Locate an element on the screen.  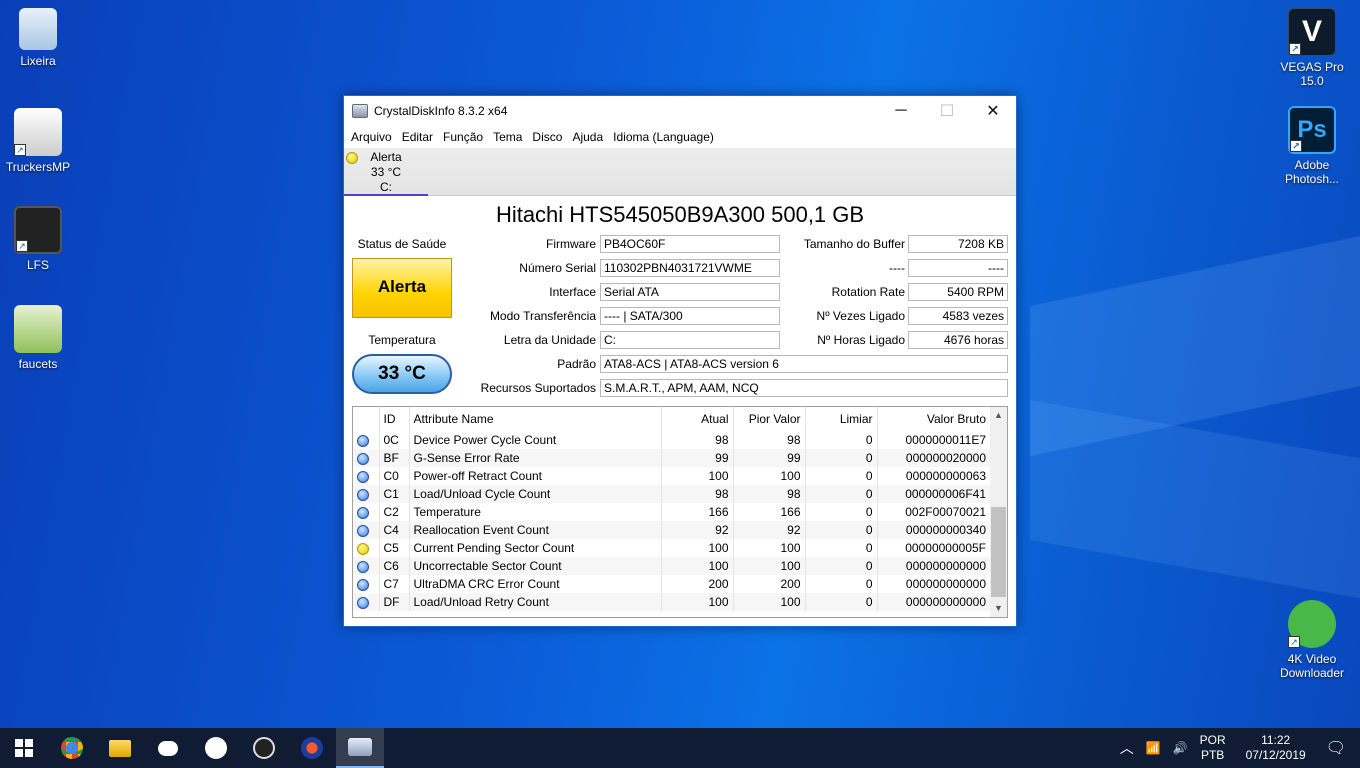
col-status is located at coordinates (366, 419).